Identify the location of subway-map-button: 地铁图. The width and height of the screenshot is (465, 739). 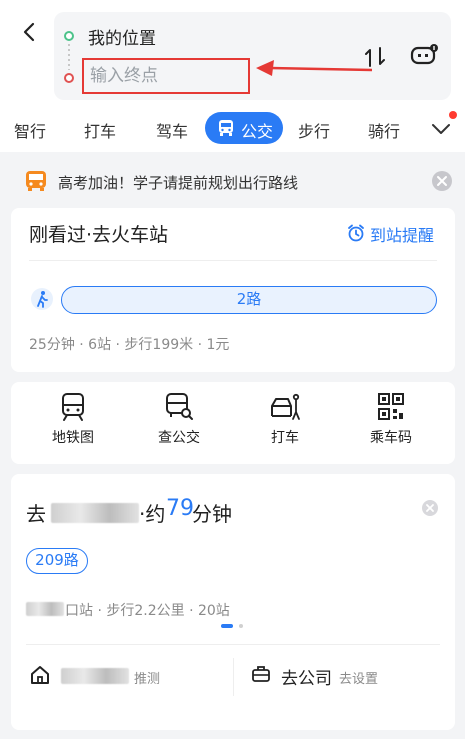
(73, 419).